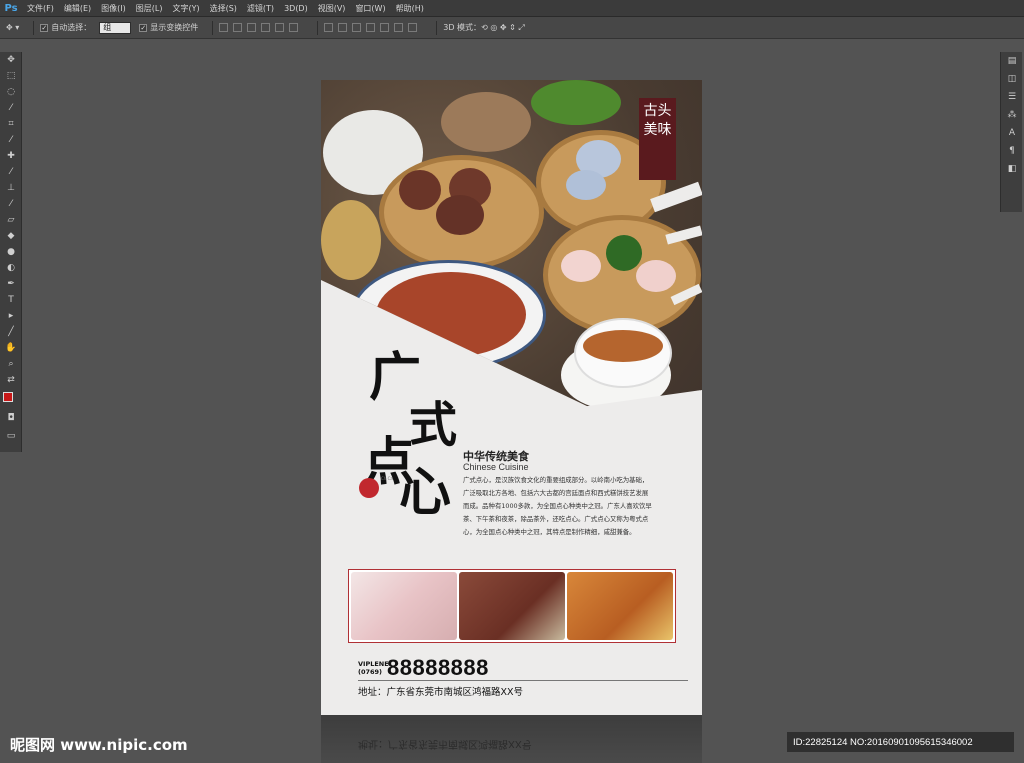  Describe the element at coordinates (385, 27) in the screenshot. I see `distribute-hcenter-icon` at that location.